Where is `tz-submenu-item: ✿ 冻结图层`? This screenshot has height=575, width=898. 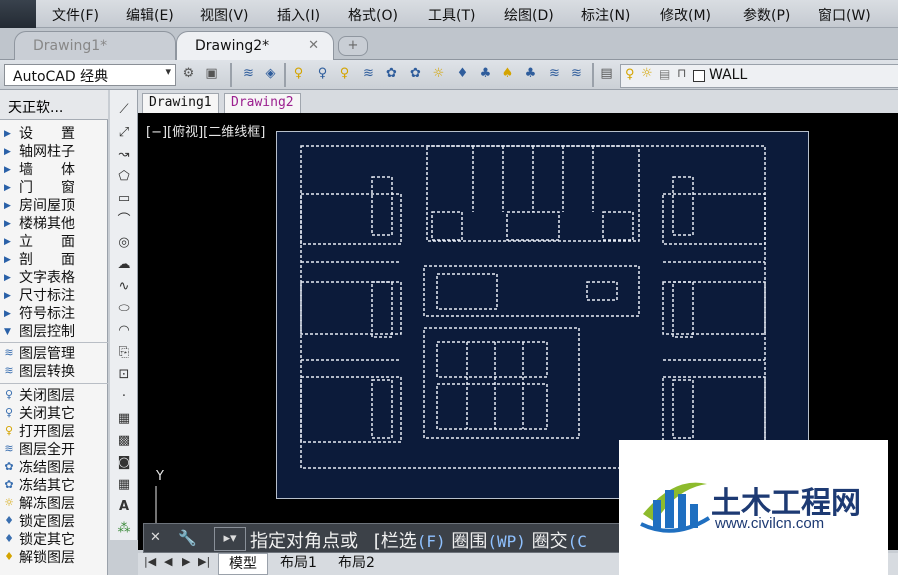
tz-submenu-item: ✿ 冻结图层 is located at coordinates (54, 468).